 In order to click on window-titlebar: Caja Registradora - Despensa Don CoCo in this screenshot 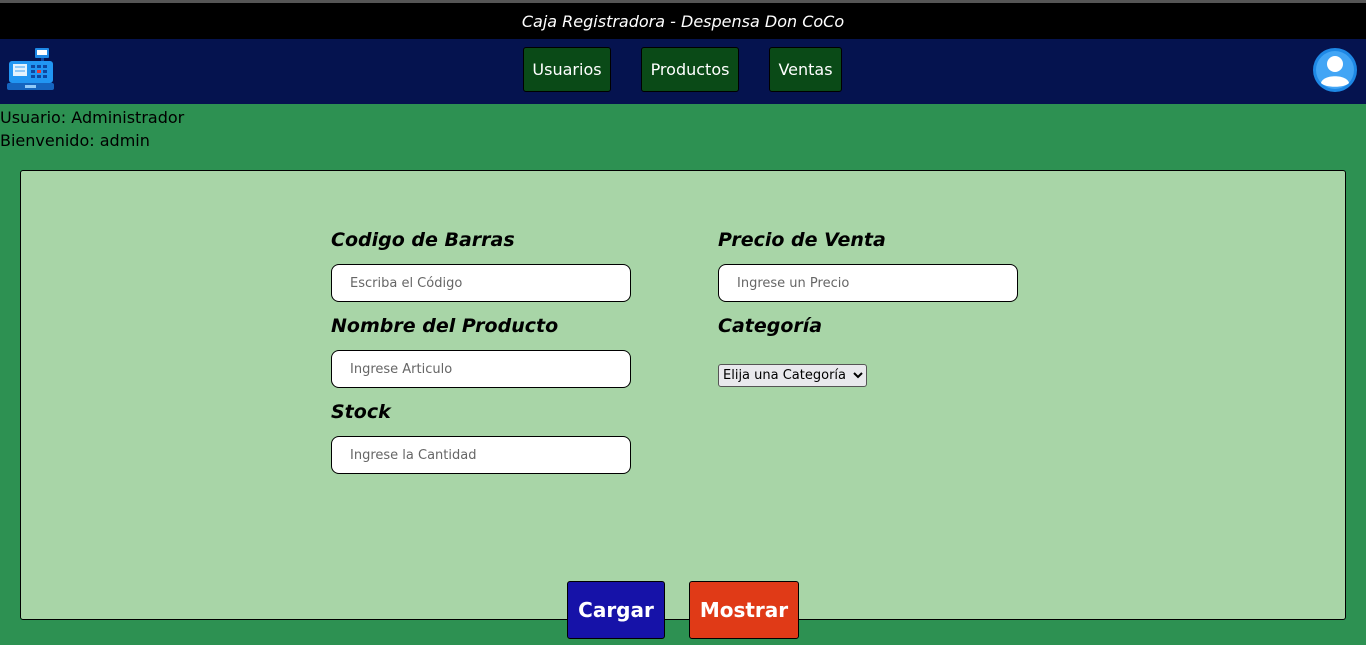, I will do `click(683, 19)`.